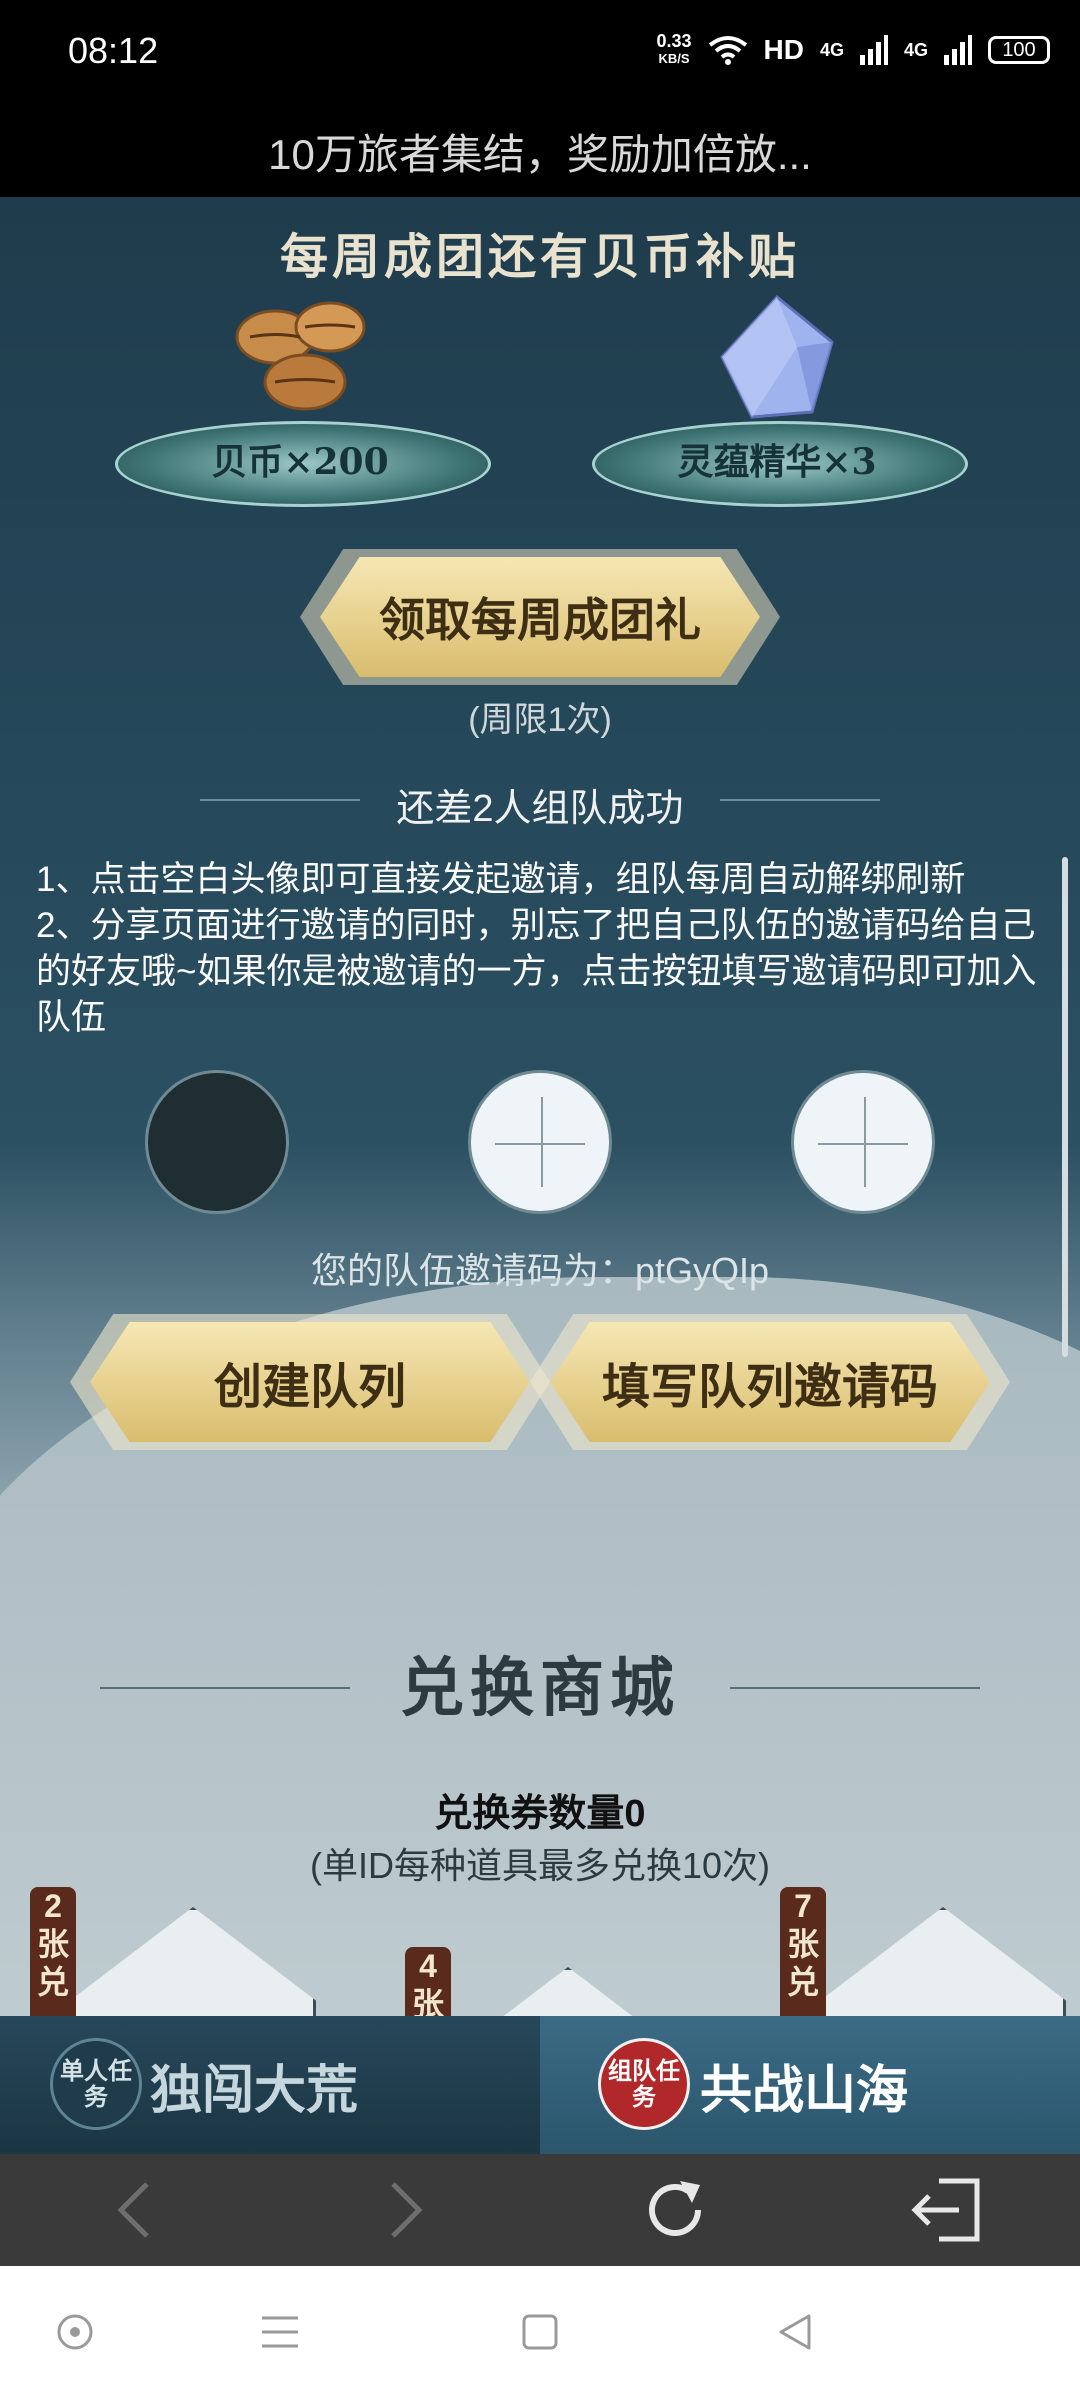  Describe the element at coordinates (674, 41) in the screenshot. I see `network-speed-value: 0.33` at that location.